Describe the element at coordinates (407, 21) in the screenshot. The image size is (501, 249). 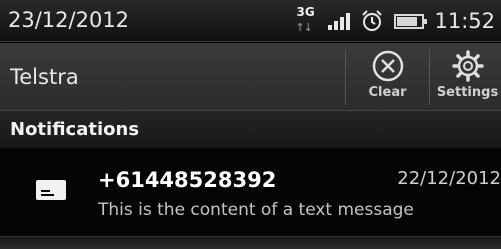
I see `battery-level` at that location.